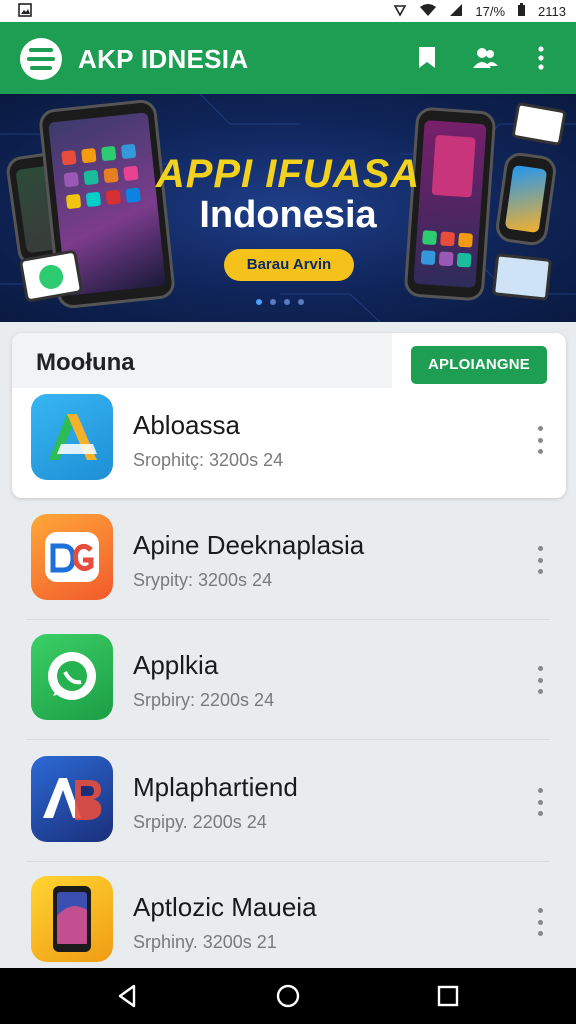 This screenshot has height=1024, width=576. Describe the element at coordinates (456, 11) in the screenshot. I see `cell-signal-icon` at that location.